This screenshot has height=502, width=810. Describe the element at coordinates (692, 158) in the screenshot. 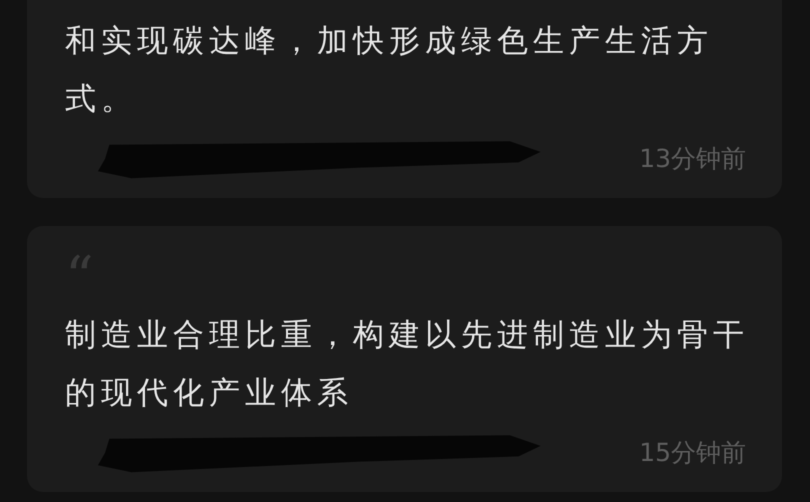

I see `post-time: 13分钟前` at that location.